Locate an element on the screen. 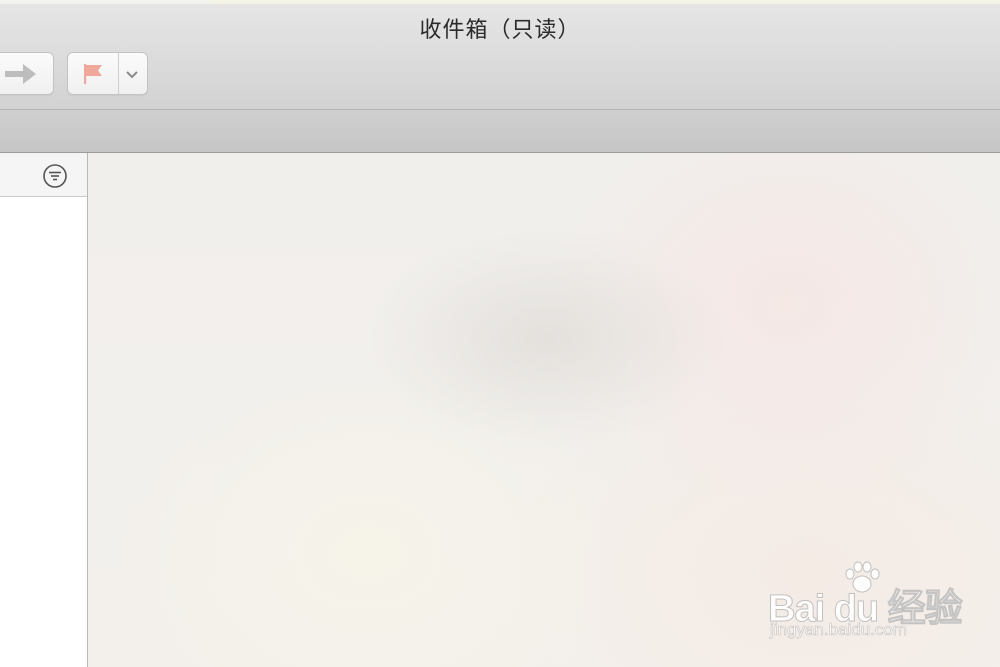 This screenshot has width=1000, height=667. filter-icon is located at coordinates (55, 176).